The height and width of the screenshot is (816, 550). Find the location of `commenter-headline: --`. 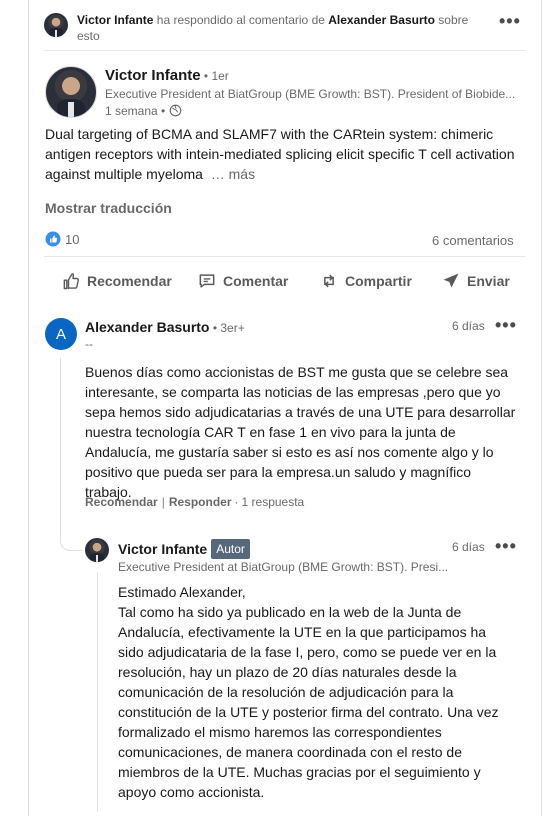

commenter-headline: -- is located at coordinates (89, 344).